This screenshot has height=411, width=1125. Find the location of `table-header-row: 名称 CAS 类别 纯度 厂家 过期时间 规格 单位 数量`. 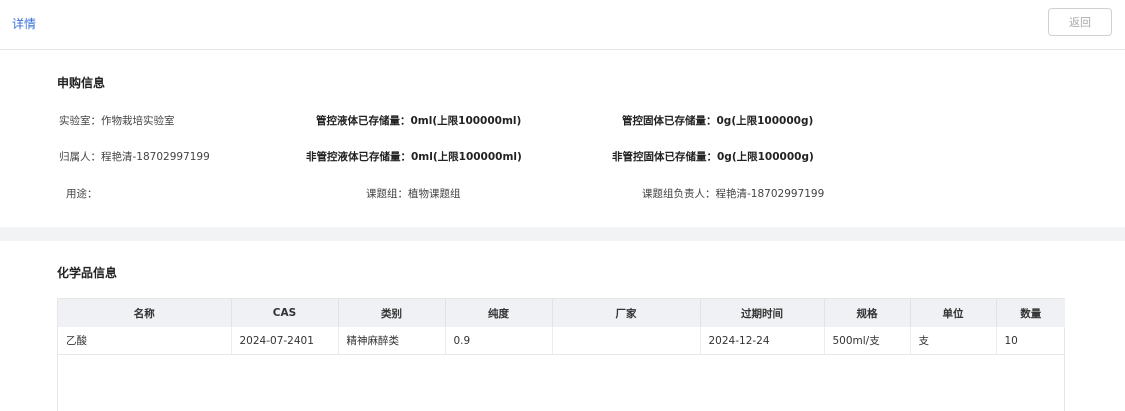

table-header-row: 名称 CAS 类别 纯度 厂家 过期时间 规格 单位 数量 is located at coordinates (561, 313).